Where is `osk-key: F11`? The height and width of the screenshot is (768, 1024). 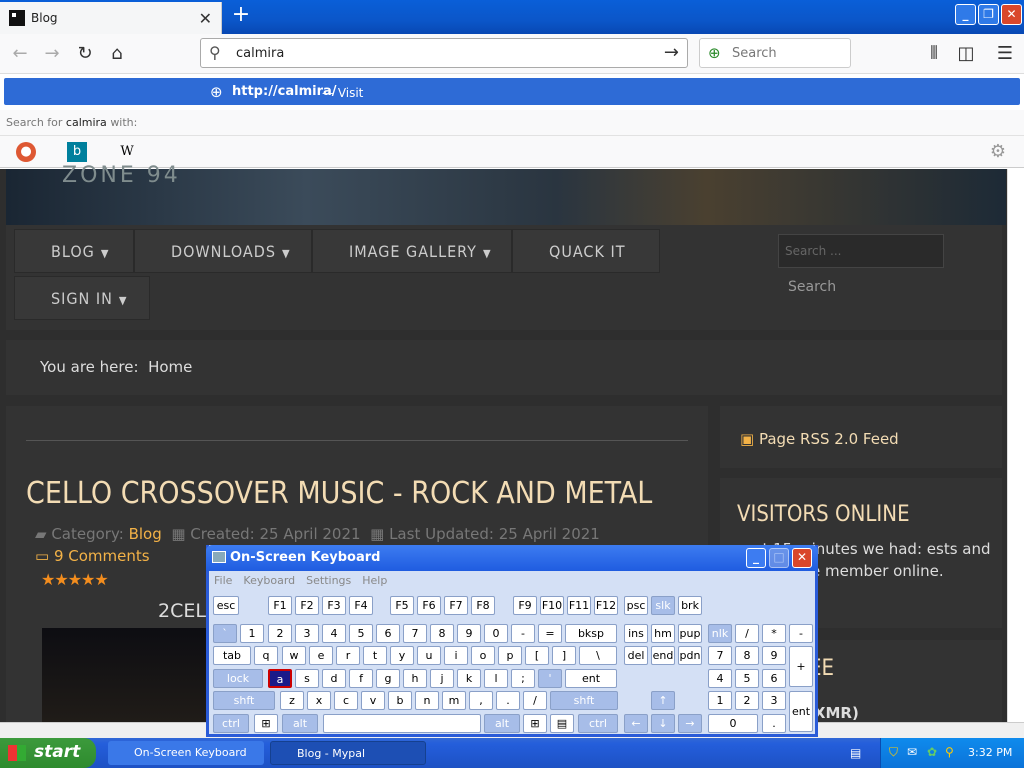
osk-key: F11 is located at coordinates (579, 605).